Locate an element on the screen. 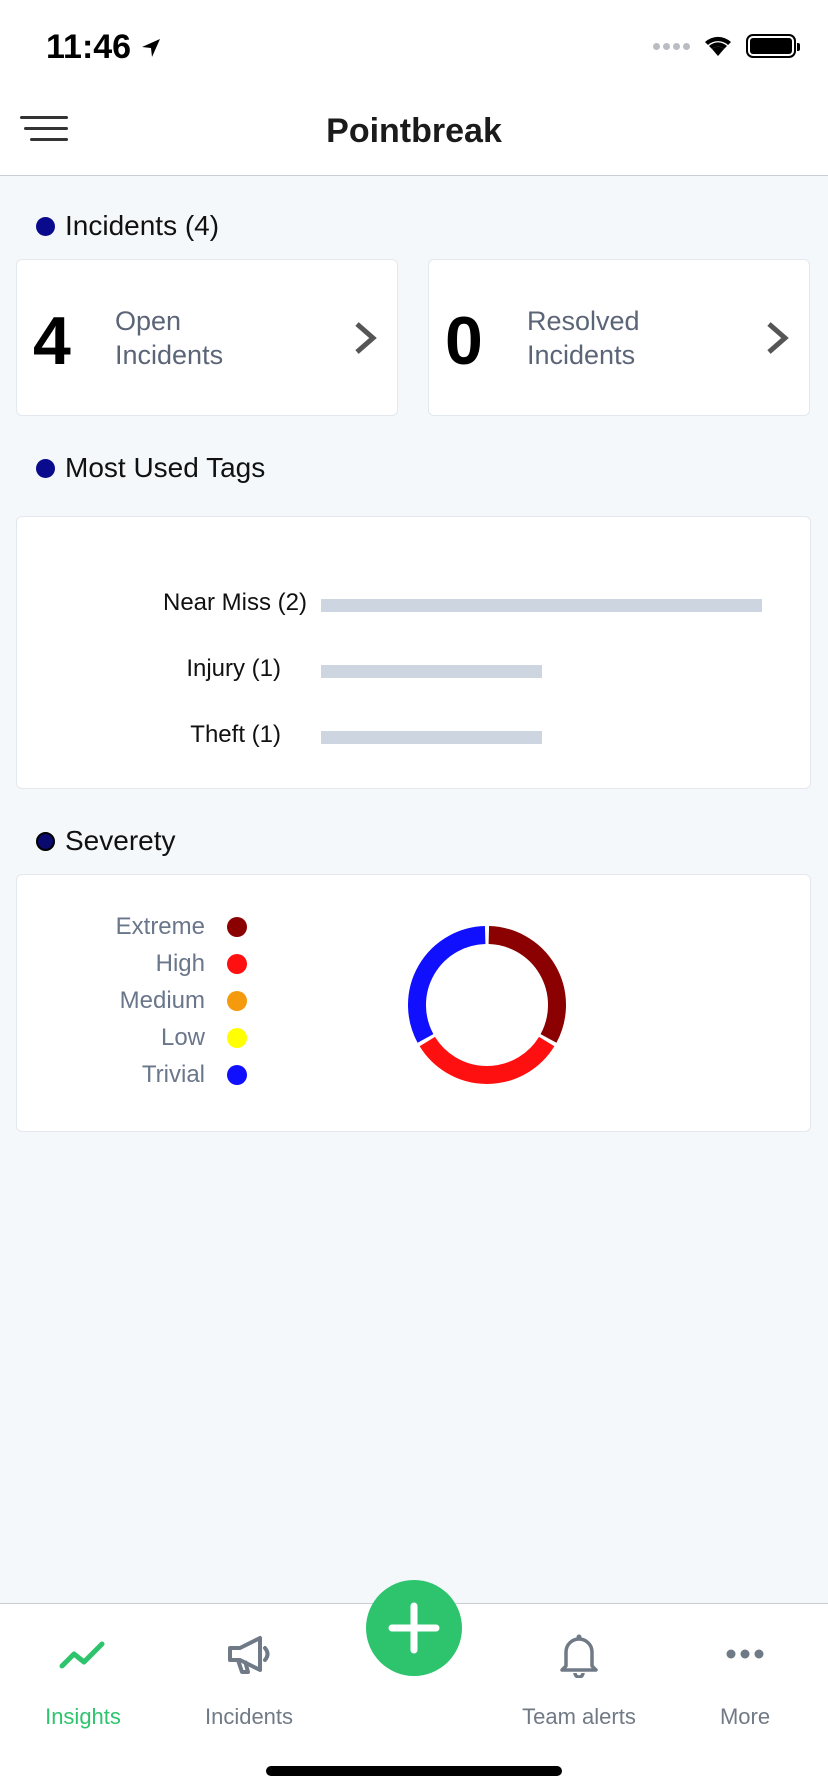  severity-heading-label: Severety is located at coordinates (120, 840).